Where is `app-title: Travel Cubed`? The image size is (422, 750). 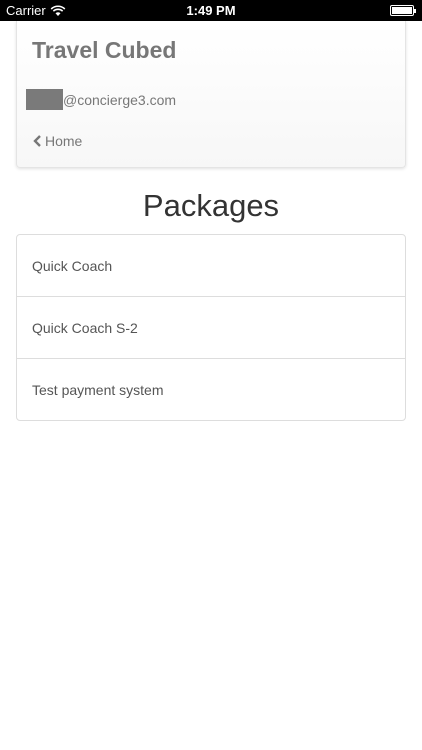
app-title: Travel Cubed is located at coordinates (104, 50).